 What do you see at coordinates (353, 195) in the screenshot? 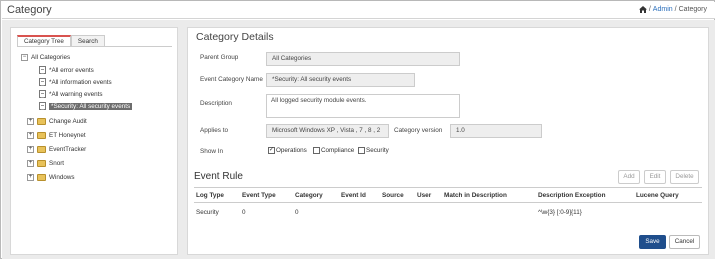
I see `column-header-event-id: Event Id` at bounding box center [353, 195].